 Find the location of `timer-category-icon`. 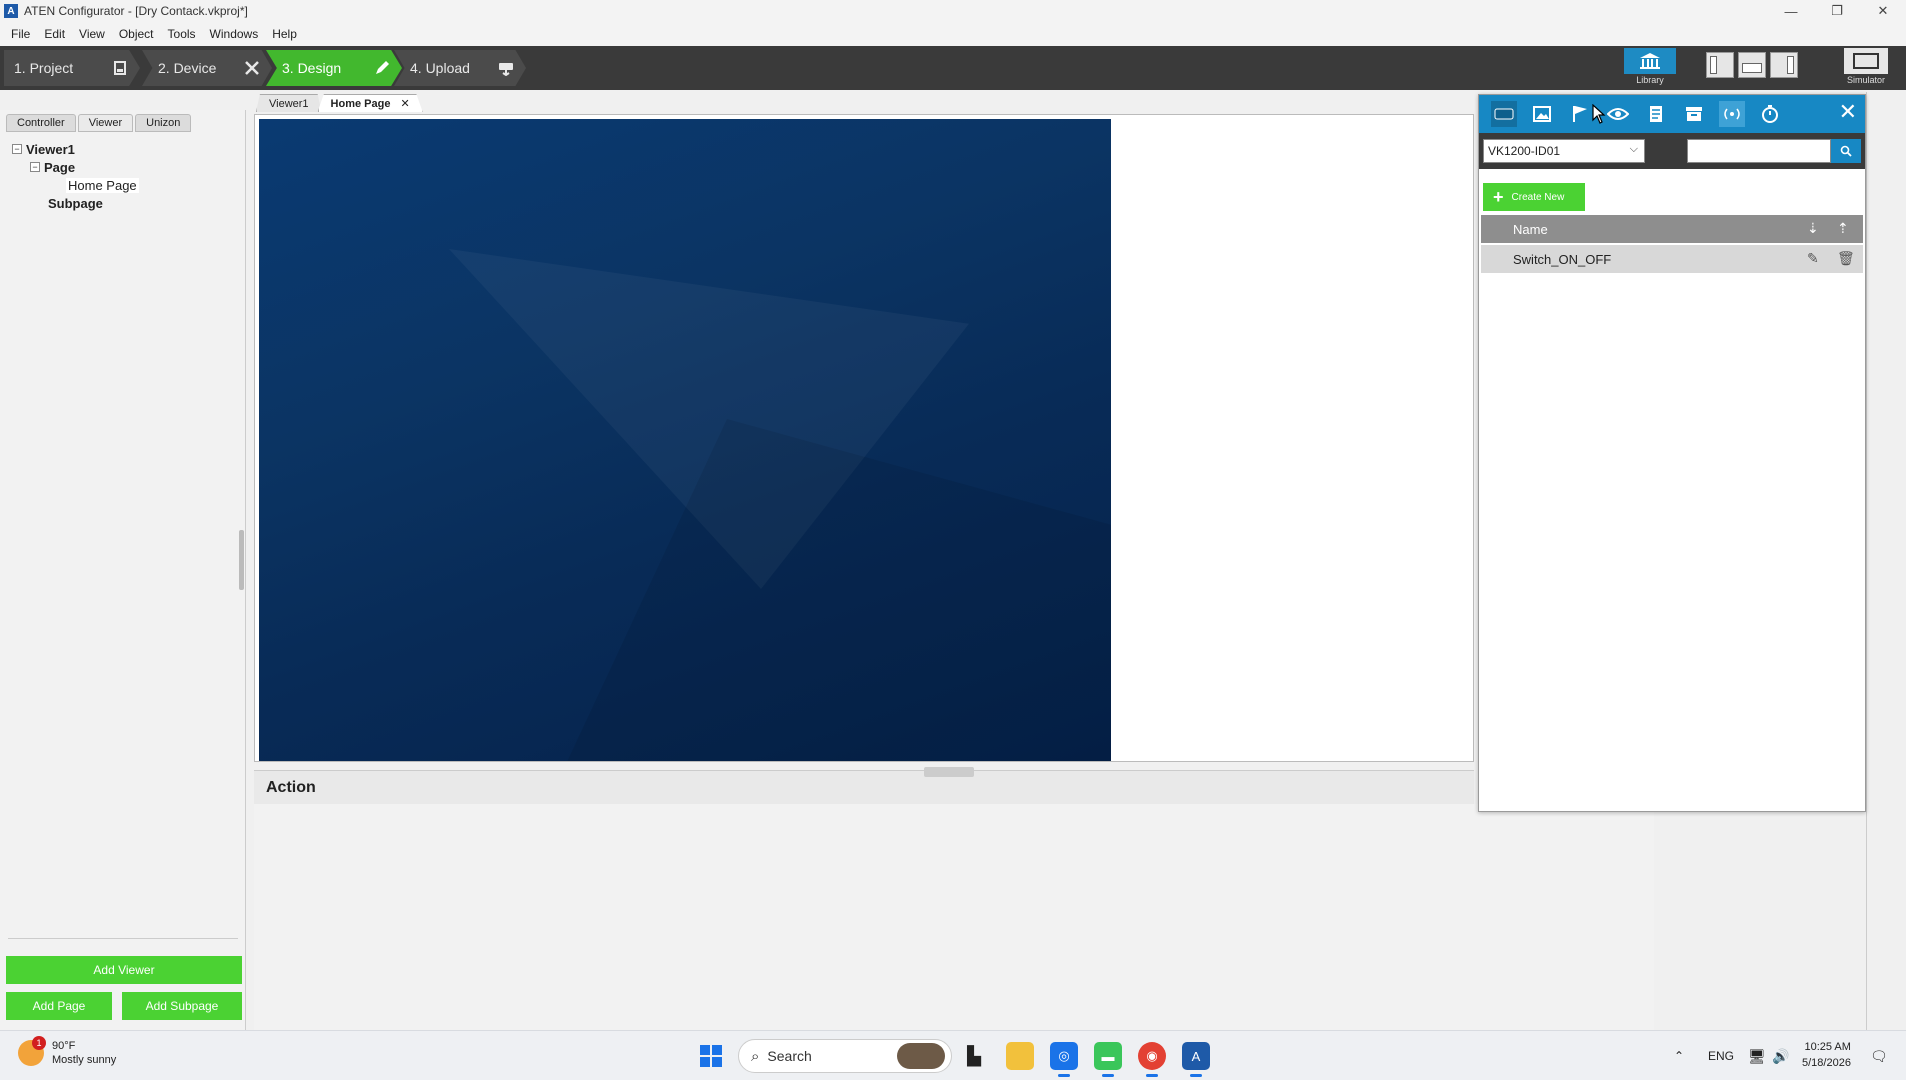

timer-category-icon is located at coordinates (1770, 114).